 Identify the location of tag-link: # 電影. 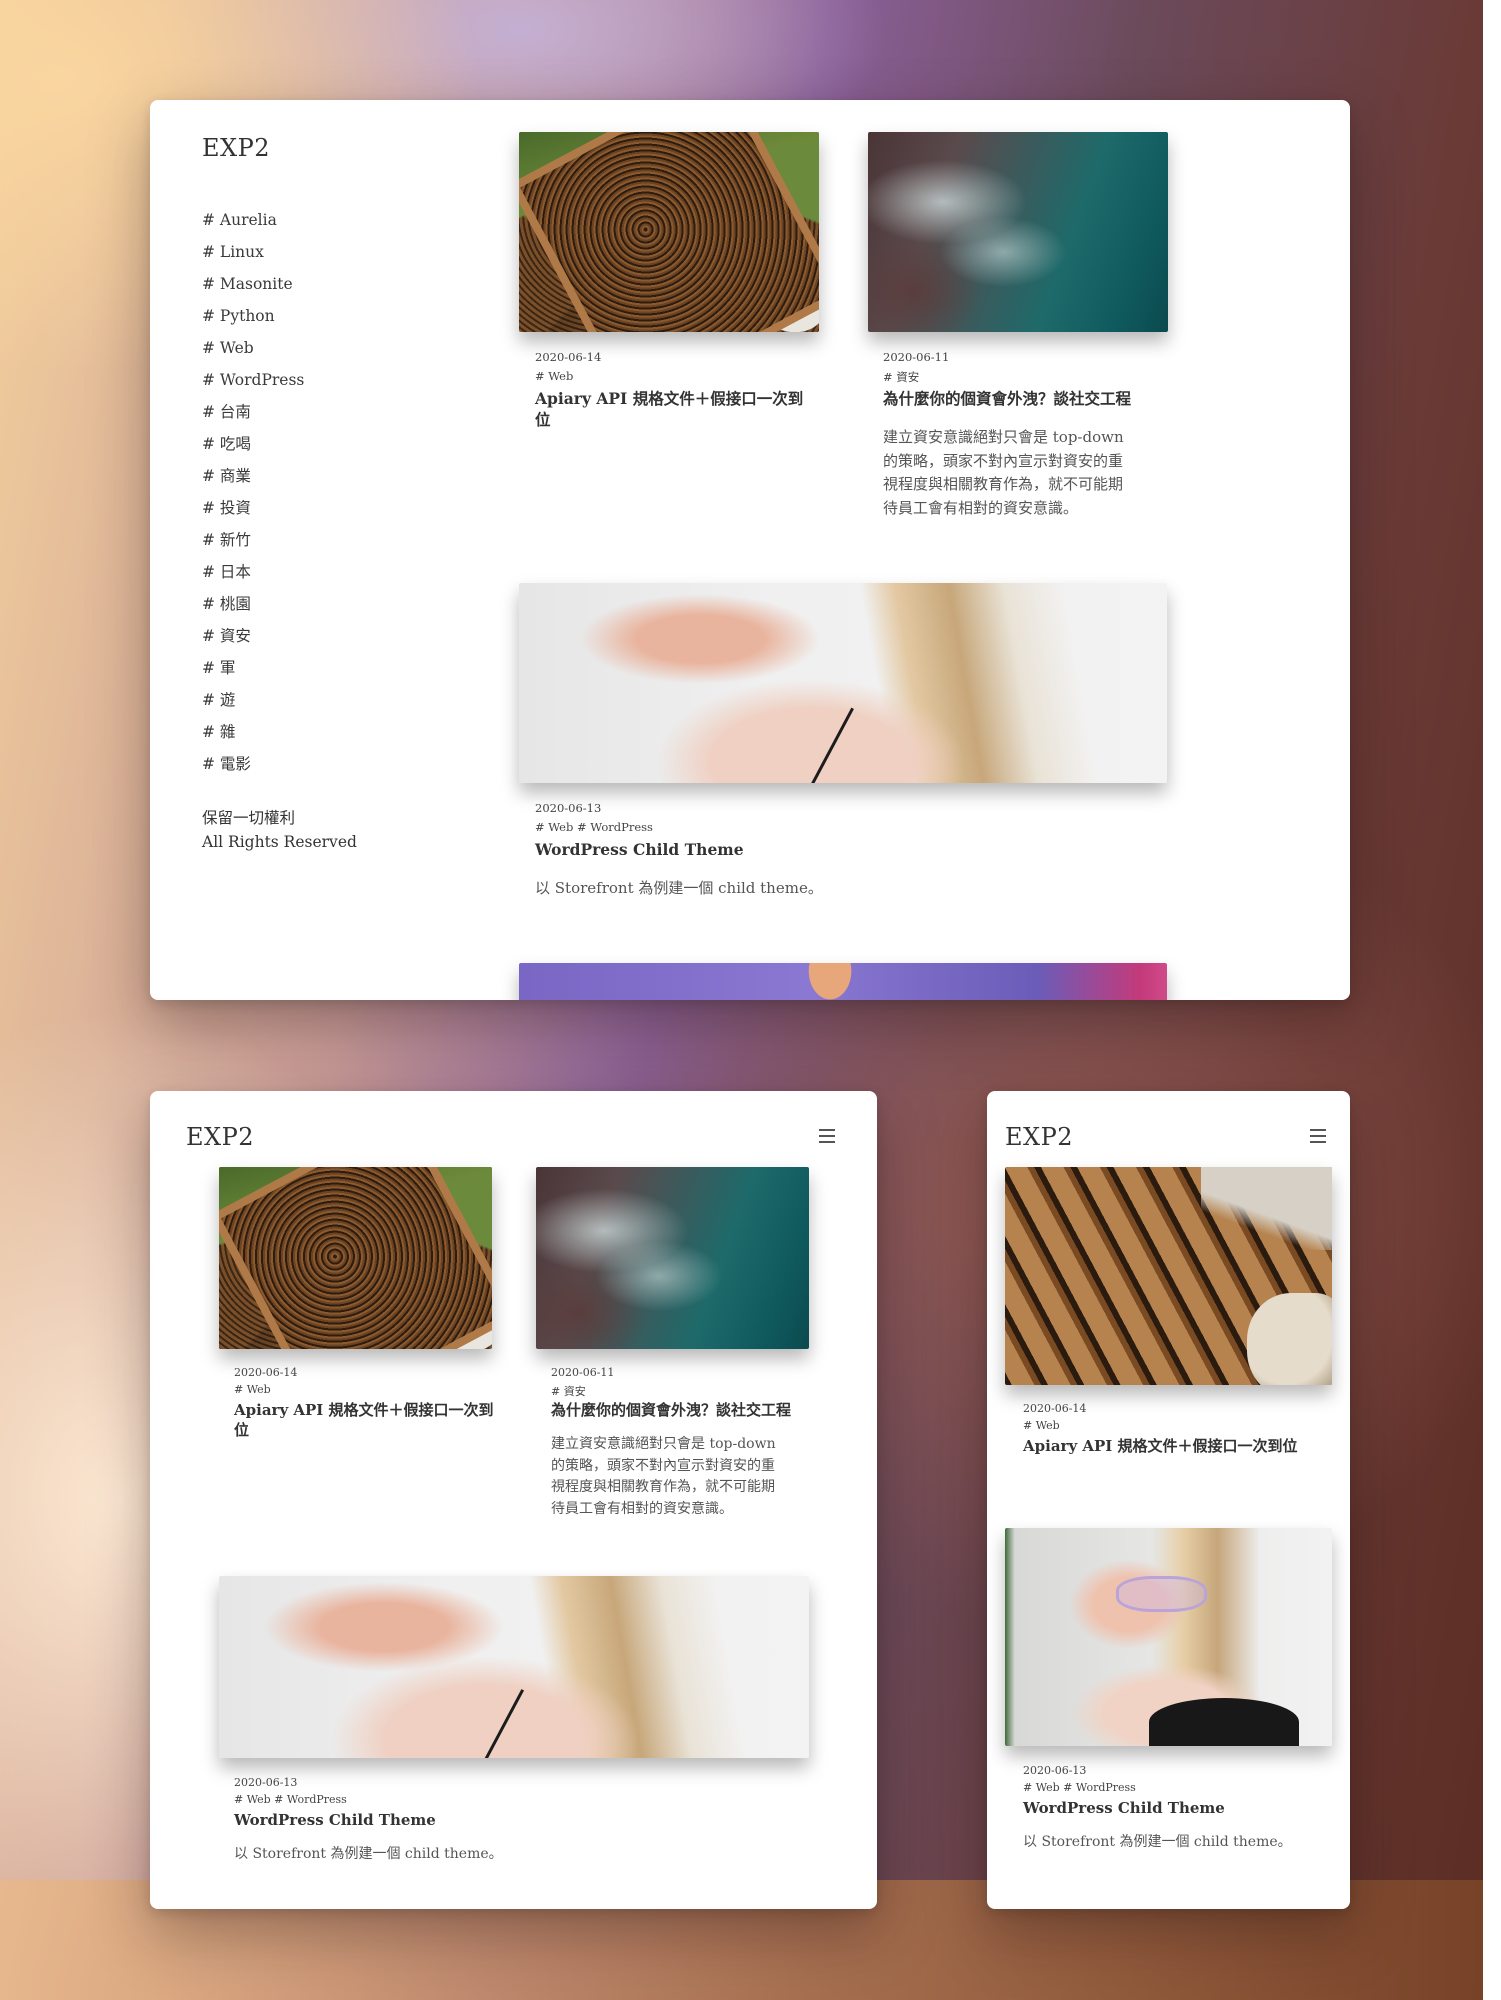
(253, 764).